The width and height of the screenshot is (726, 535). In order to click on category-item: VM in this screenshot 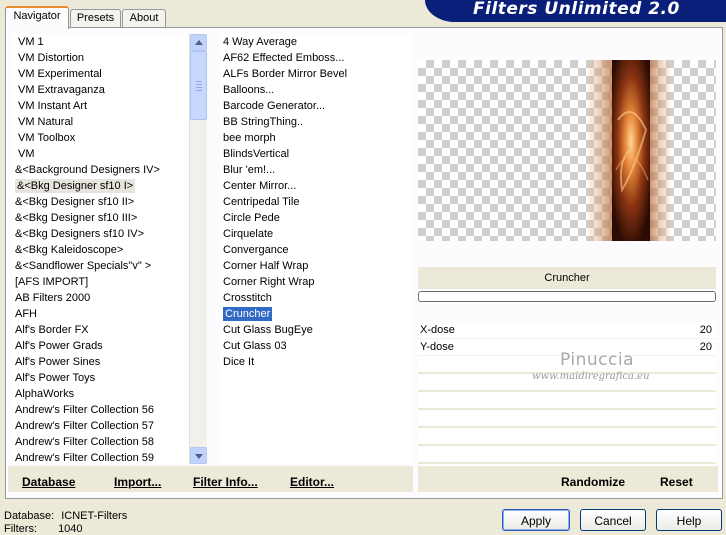, I will do `click(101, 154)`.